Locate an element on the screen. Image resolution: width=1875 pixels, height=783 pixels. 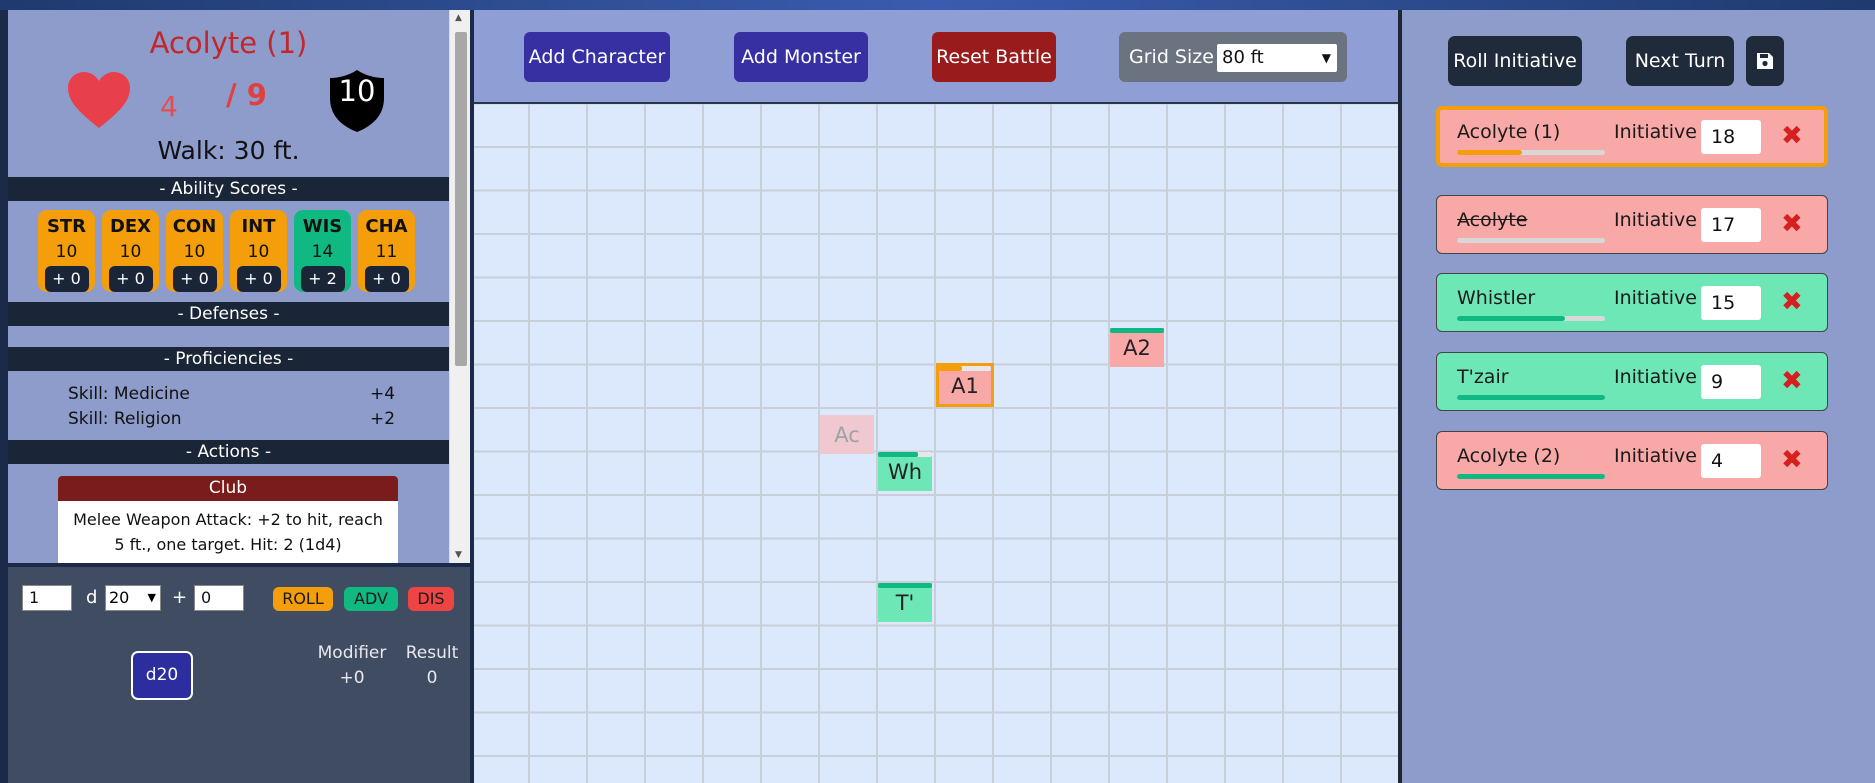
proficiency-medicine-value: +4 is located at coordinates (383, 394).